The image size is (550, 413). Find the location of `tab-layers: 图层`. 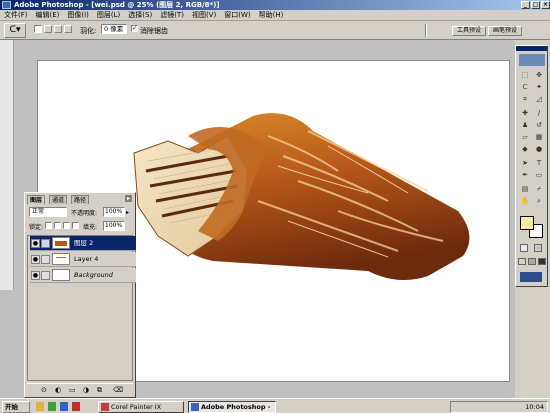

tab-layers: 图层 is located at coordinates (36, 199).